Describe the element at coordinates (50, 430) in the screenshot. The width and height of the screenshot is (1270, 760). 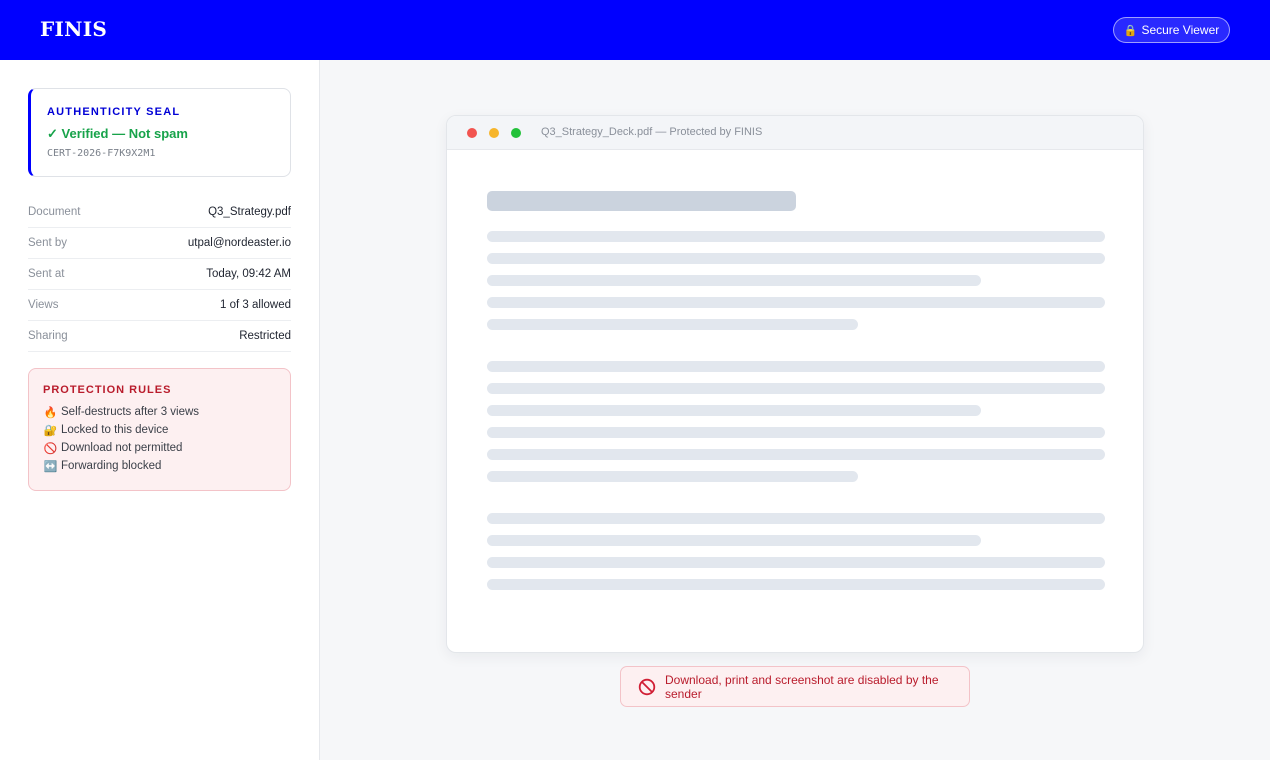
I see `lock-key-icon: 🔐` at that location.